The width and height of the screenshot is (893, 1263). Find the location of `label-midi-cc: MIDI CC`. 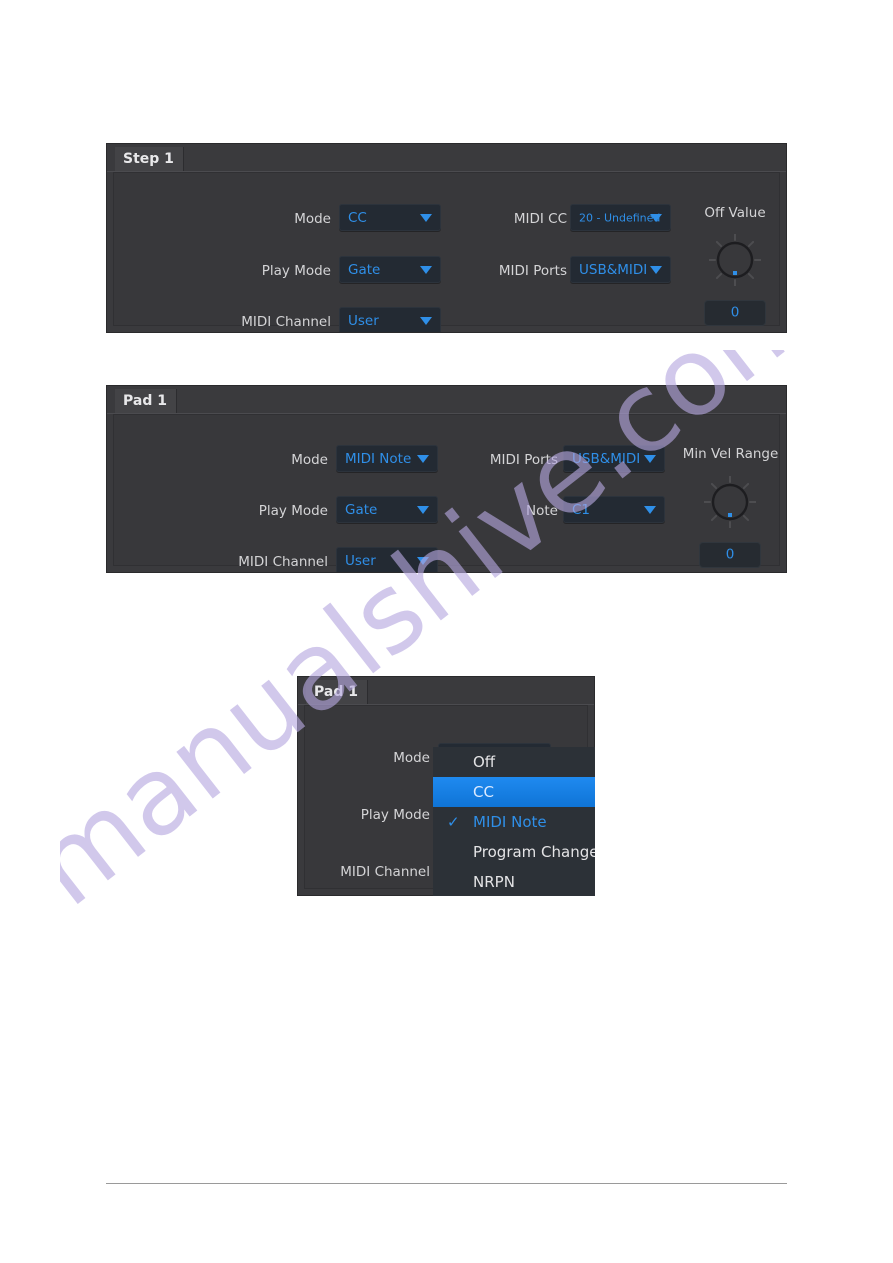

label-midi-cc: MIDI CC is located at coordinates (540, 219).